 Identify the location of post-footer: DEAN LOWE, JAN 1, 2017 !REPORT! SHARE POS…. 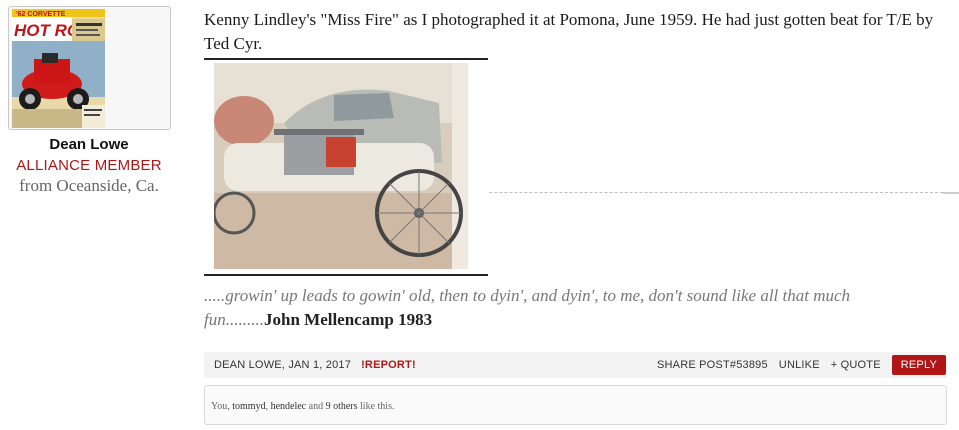
(575, 365).